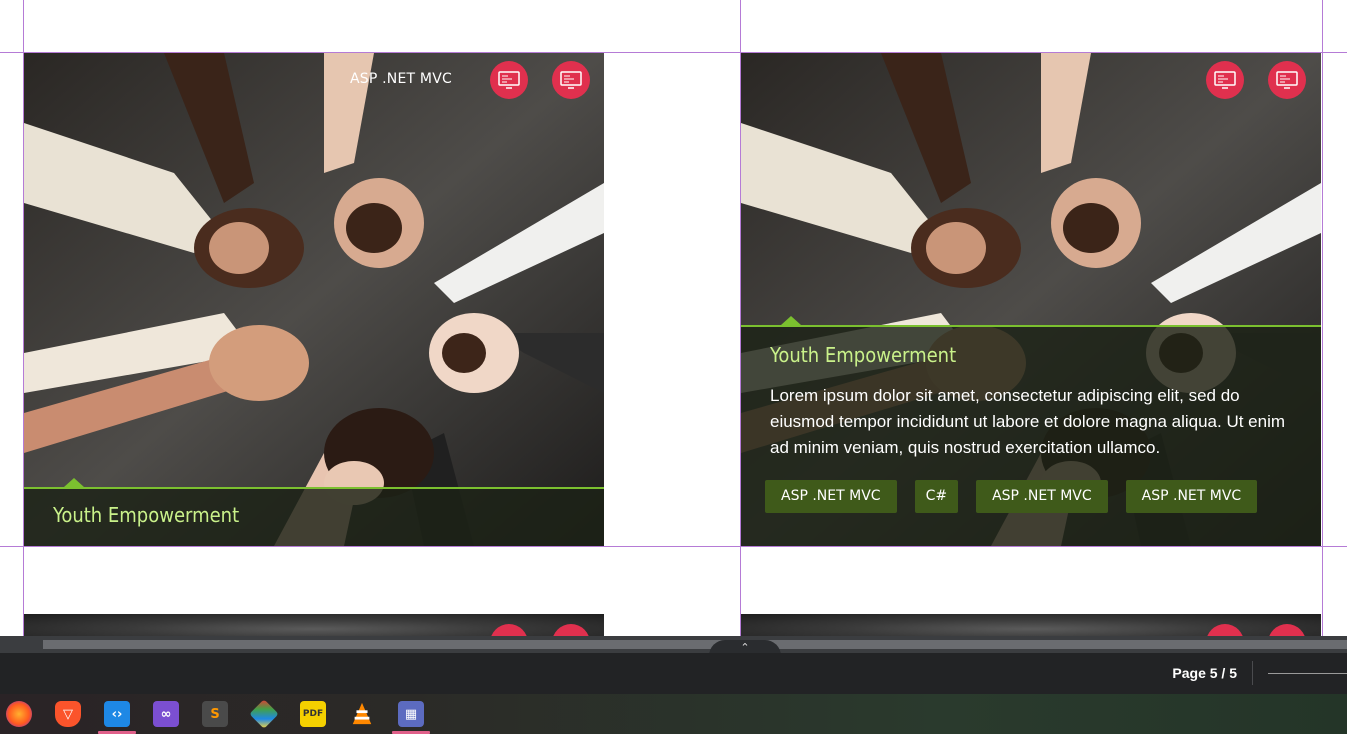  What do you see at coordinates (117, 714) in the screenshot?
I see `vscode-icon: ‹›` at bounding box center [117, 714].